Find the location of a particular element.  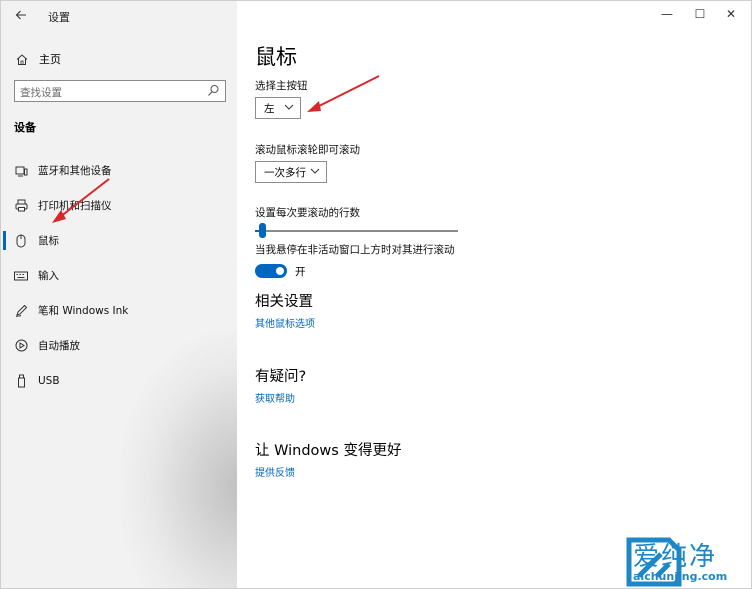

home-label: 主页 is located at coordinates (50, 59).